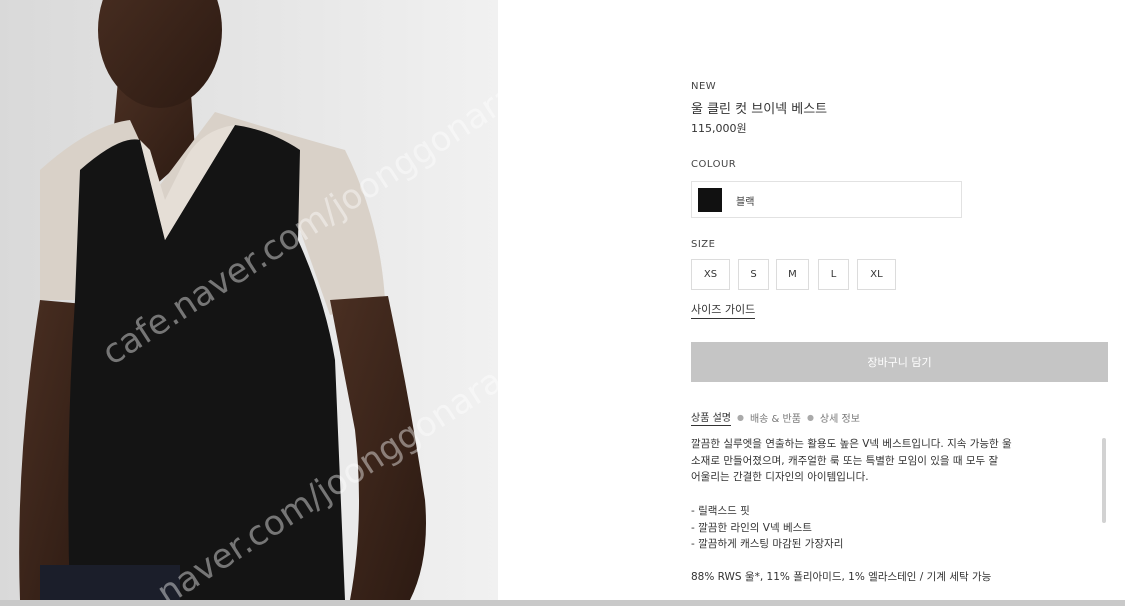  What do you see at coordinates (1104, 480) in the screenshot?
I see `description-scrollbar` at bounding box center [1104, 480].